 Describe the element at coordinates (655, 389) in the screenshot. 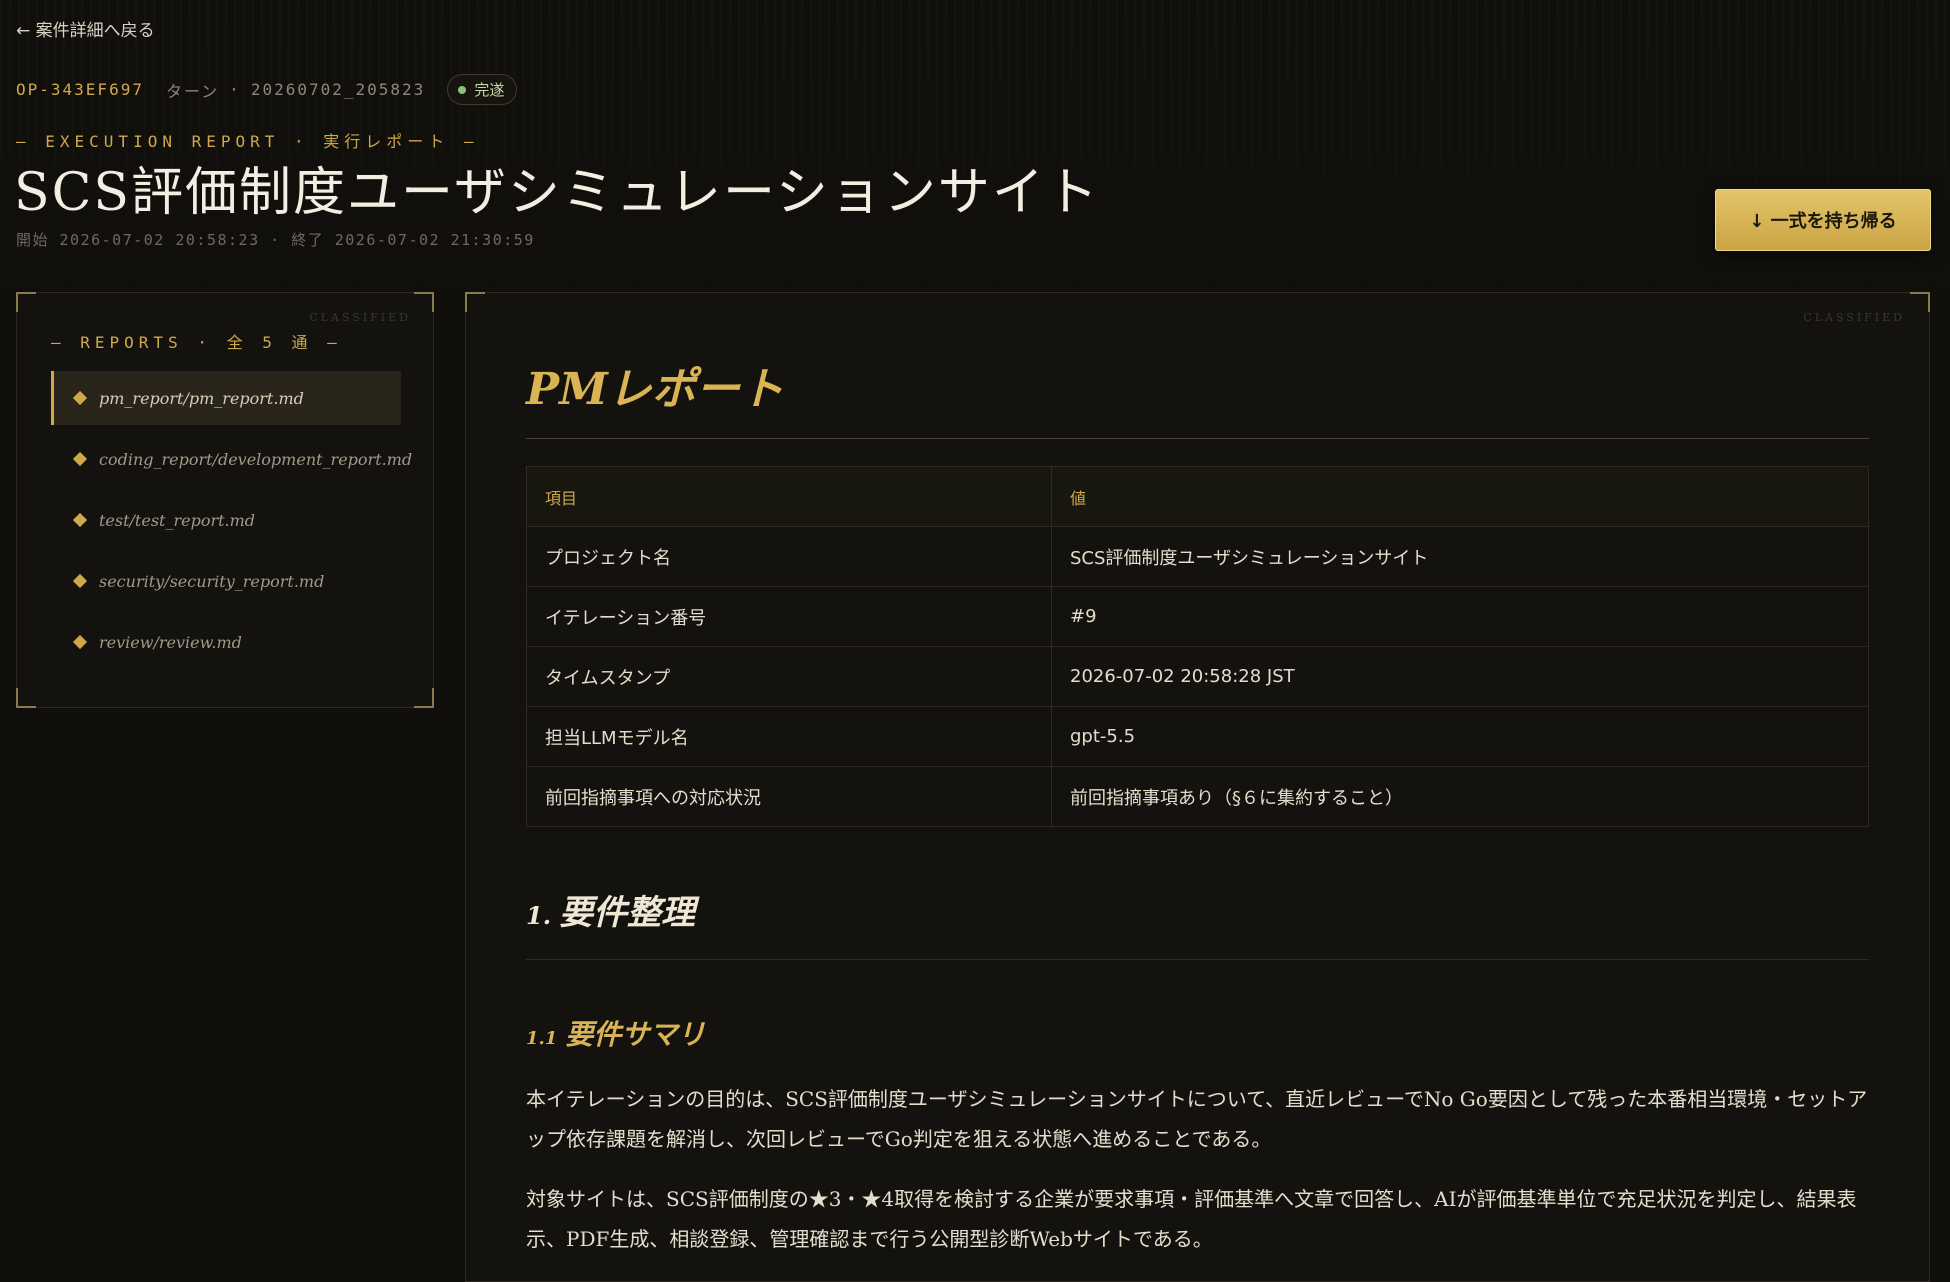

I see `document-title: PMレポート` at that location.